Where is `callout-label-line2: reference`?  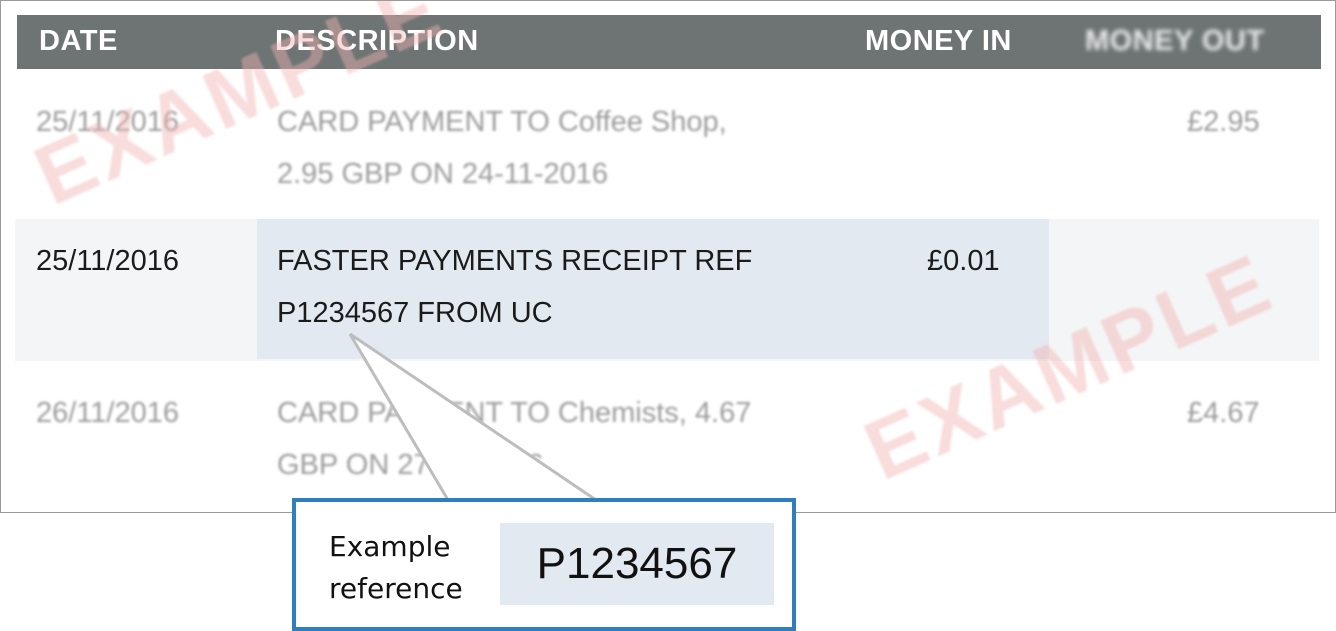
callout-label-line2: reference is located at coordinates (396, 588).